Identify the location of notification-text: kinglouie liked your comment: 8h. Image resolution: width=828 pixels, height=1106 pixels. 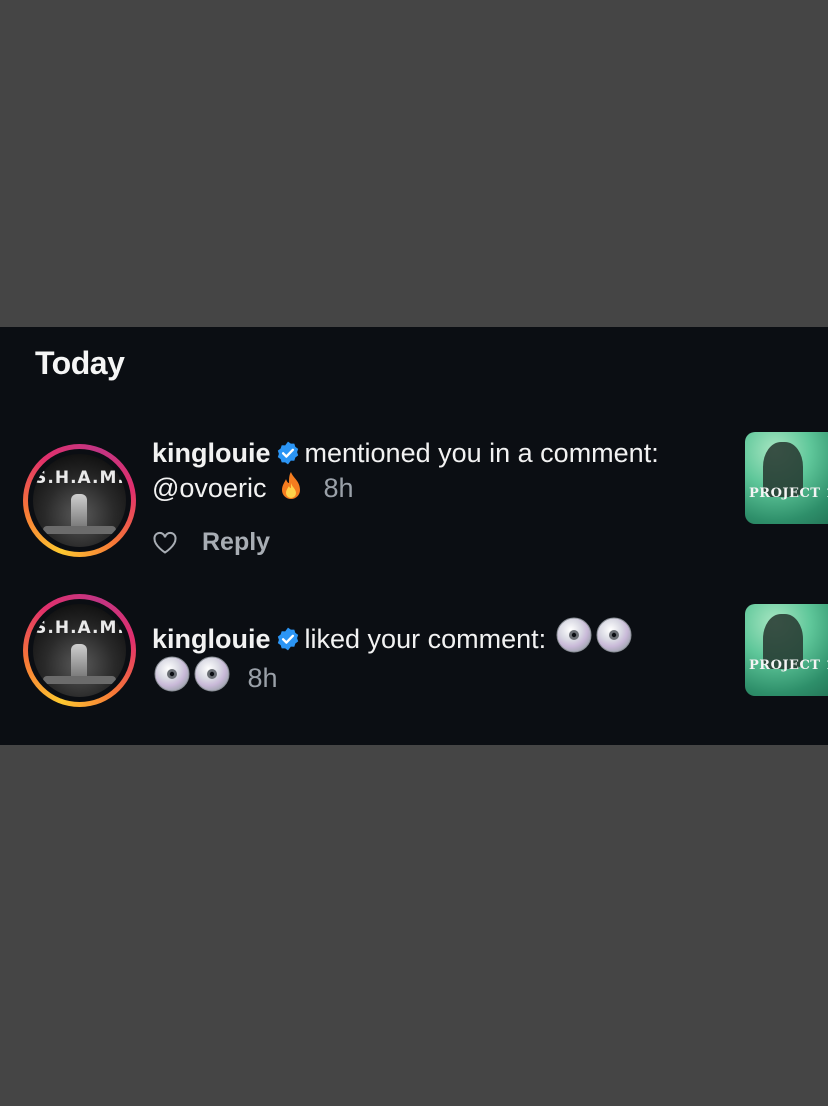
(442, 656).